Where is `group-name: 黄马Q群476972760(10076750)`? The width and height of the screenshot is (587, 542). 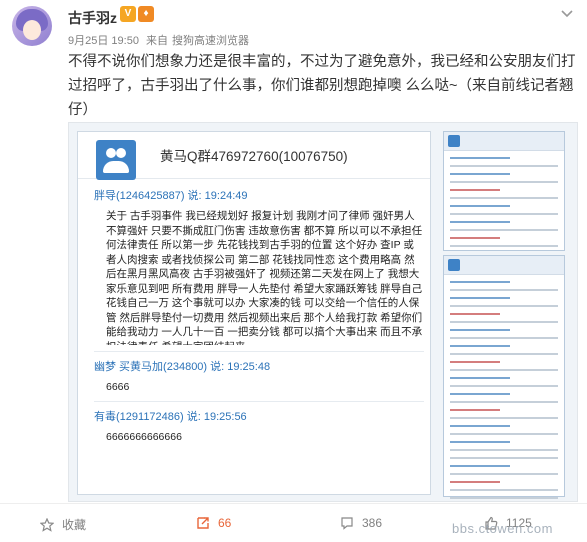
group-name: 黄马Q群476972760(10076750) is located at coordinates (254, 156).